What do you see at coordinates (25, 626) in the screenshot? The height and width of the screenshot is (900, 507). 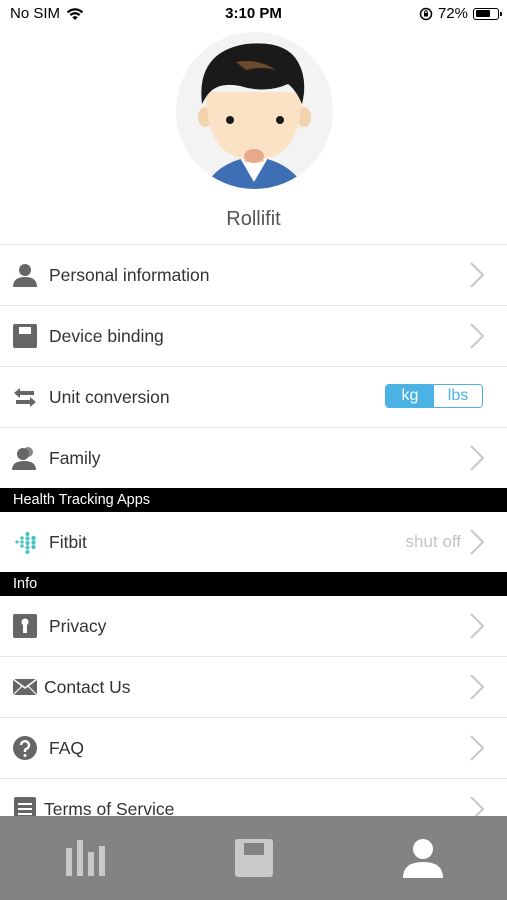 I see `keyhole-icon` at bounding box center [25, 626].